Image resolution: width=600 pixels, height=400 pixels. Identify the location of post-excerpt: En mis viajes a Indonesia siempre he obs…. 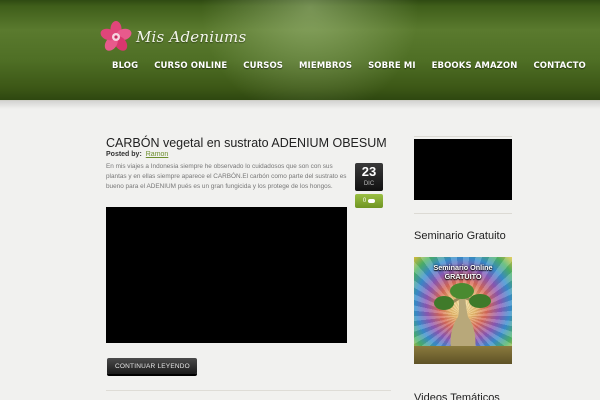
(226, 176).